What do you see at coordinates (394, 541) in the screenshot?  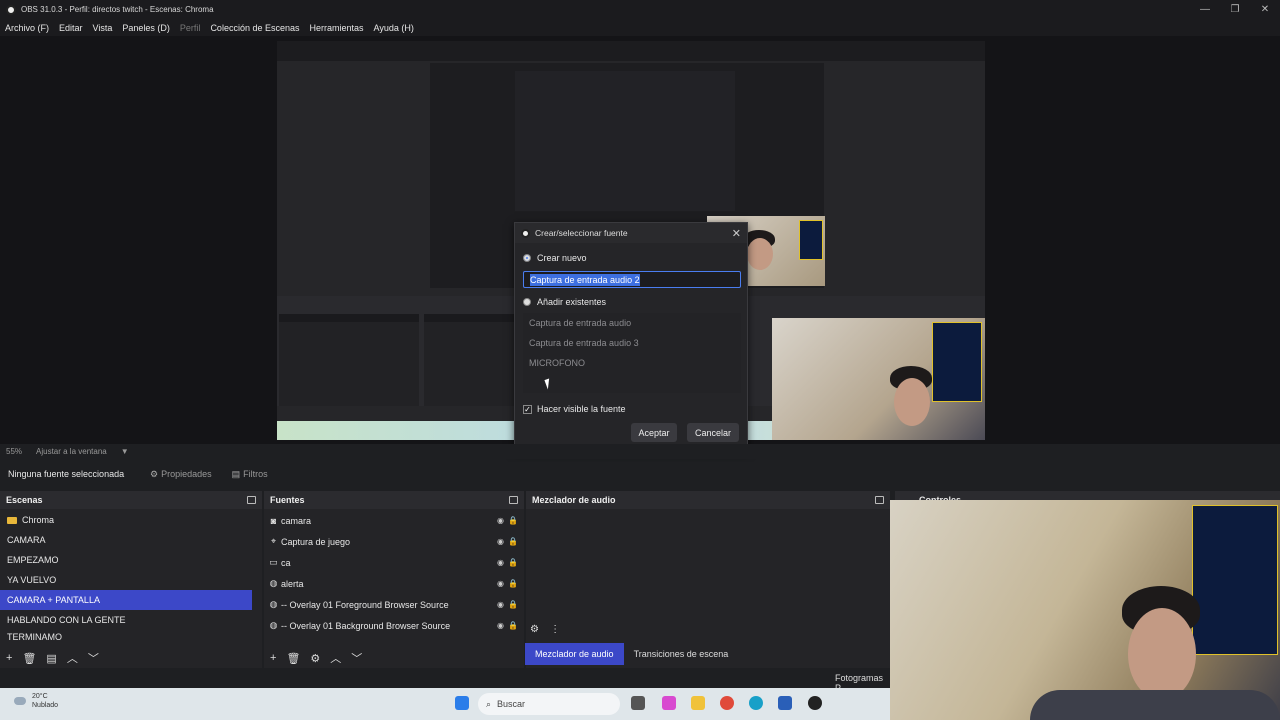 I see `source-item: ⌖ Captura de juego ◉ 🔒` at bounding box center [394, 541].